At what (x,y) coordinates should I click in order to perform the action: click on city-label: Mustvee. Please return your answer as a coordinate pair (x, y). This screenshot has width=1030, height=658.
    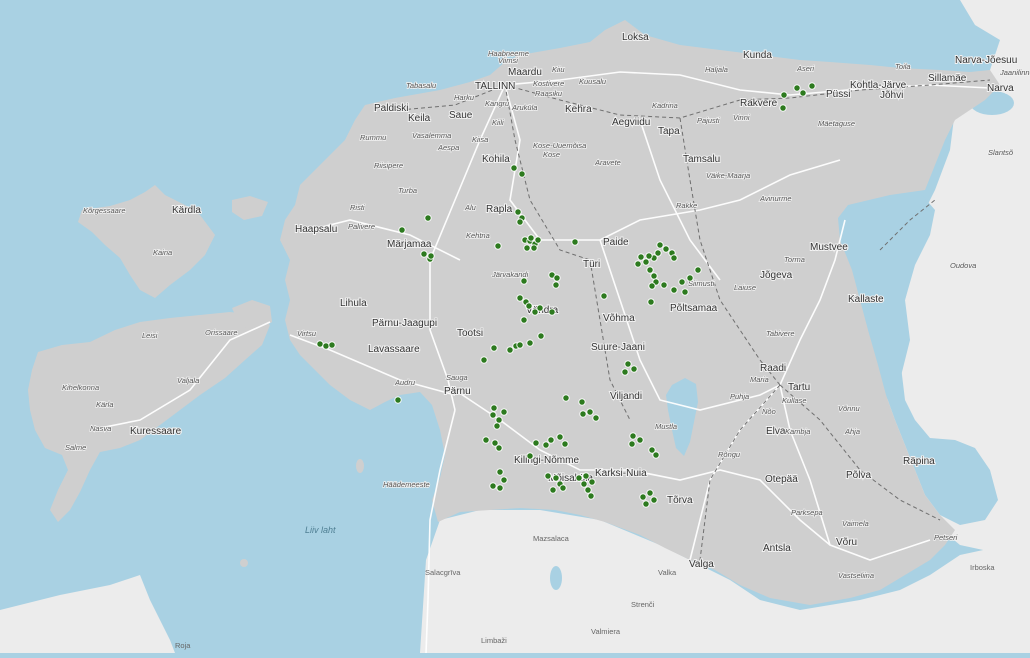
    Looking at the image, I should click on (829, 247).